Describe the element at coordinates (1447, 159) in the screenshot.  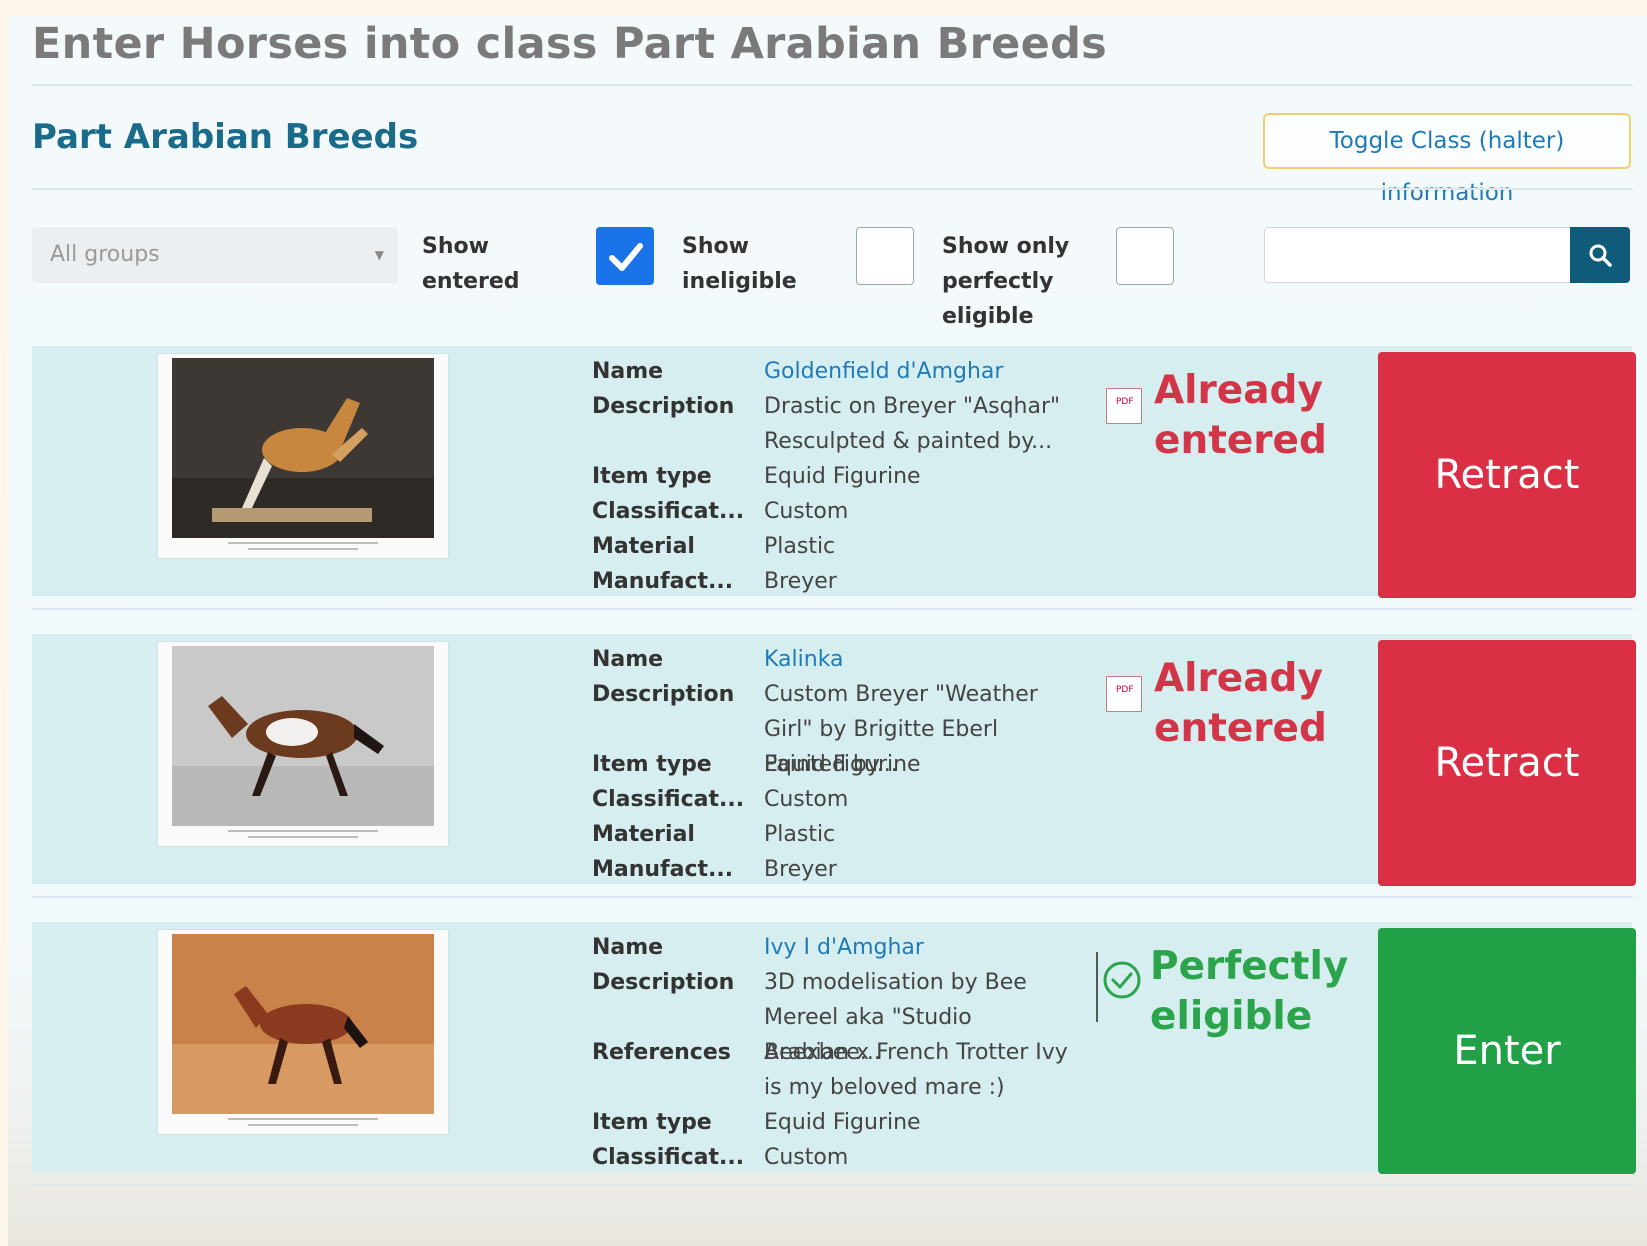
I see `toggle-class-info-button: Toggle Class (halter) information` at that location.